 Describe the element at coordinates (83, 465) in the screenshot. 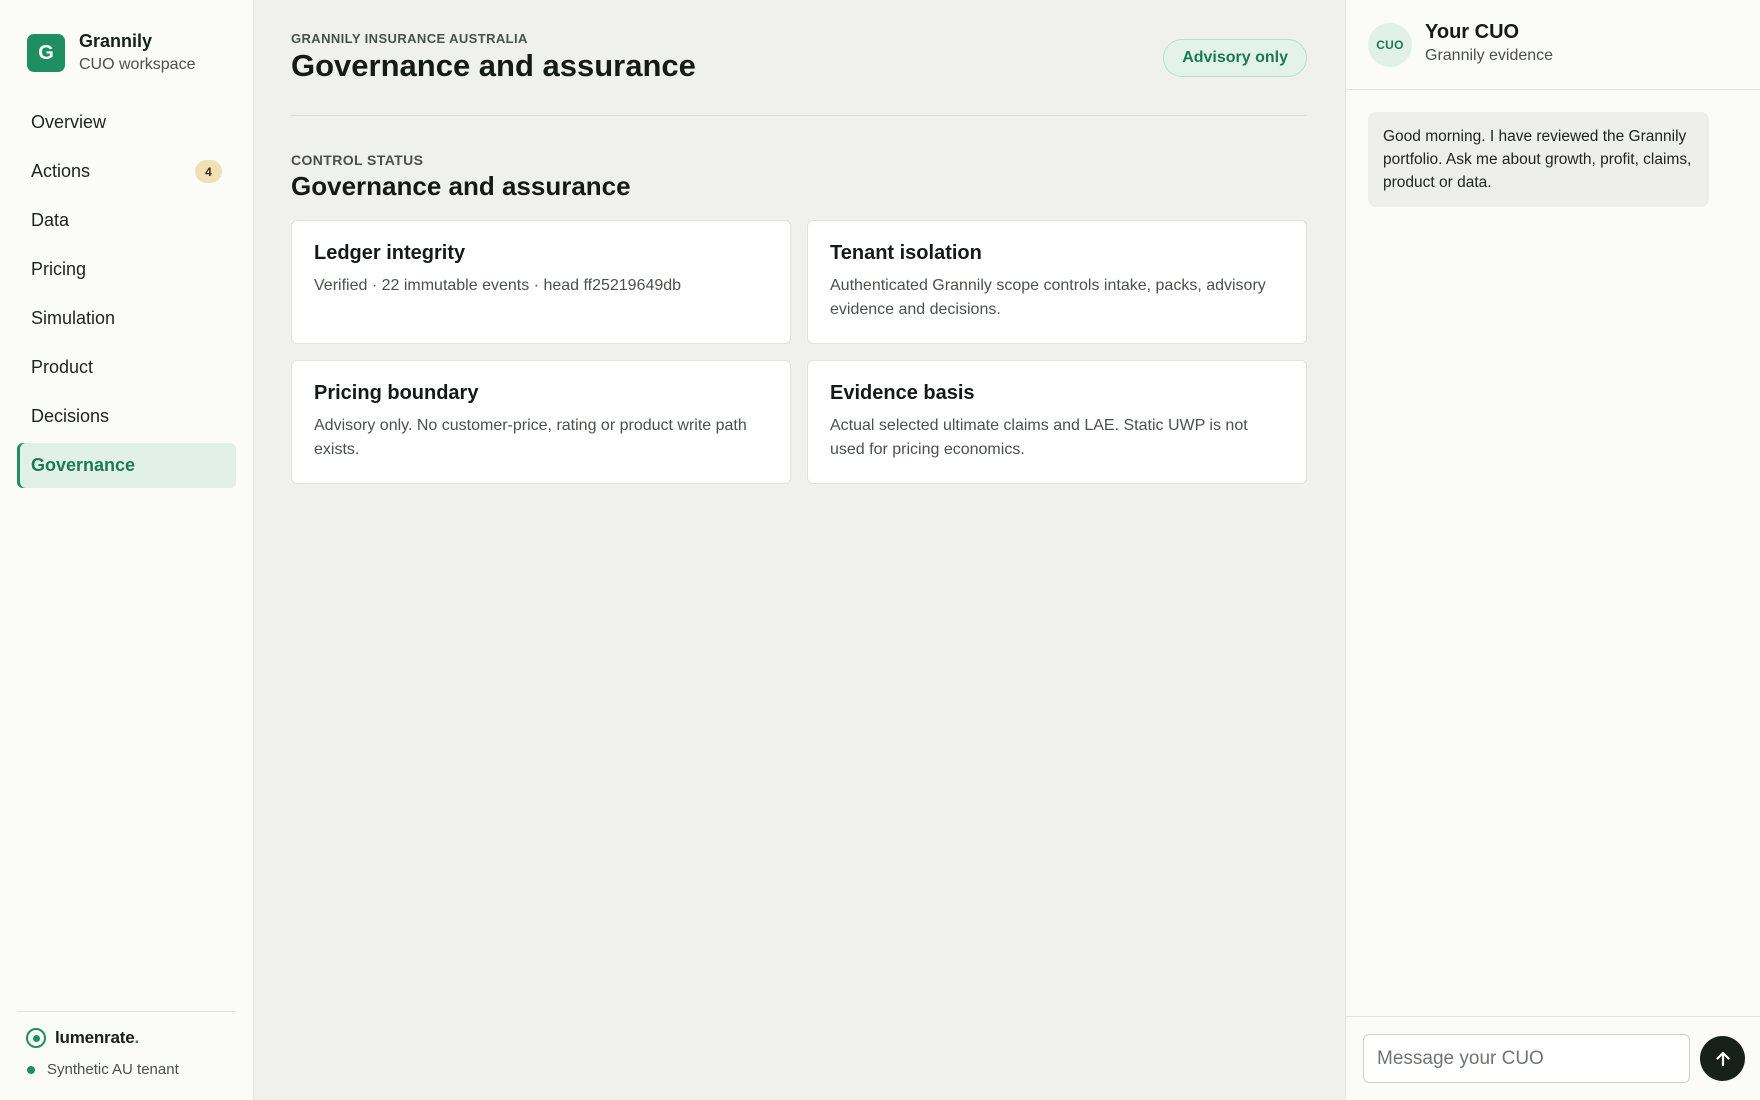

I see `sidebar-item-label: Governance` at that location.